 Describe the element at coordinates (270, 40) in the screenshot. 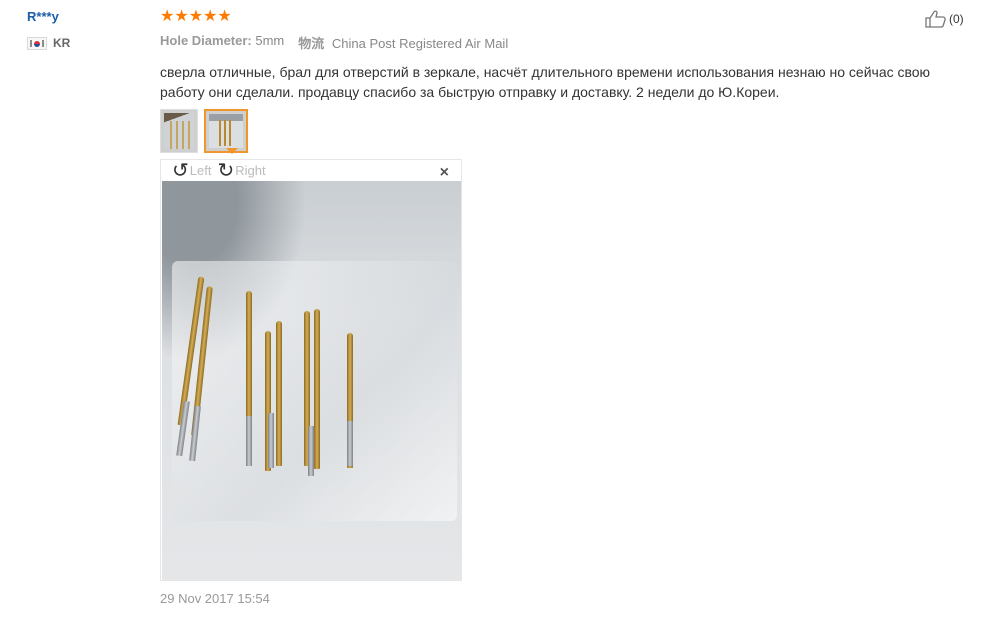

I see `attribute-value: 5mm` at that location.